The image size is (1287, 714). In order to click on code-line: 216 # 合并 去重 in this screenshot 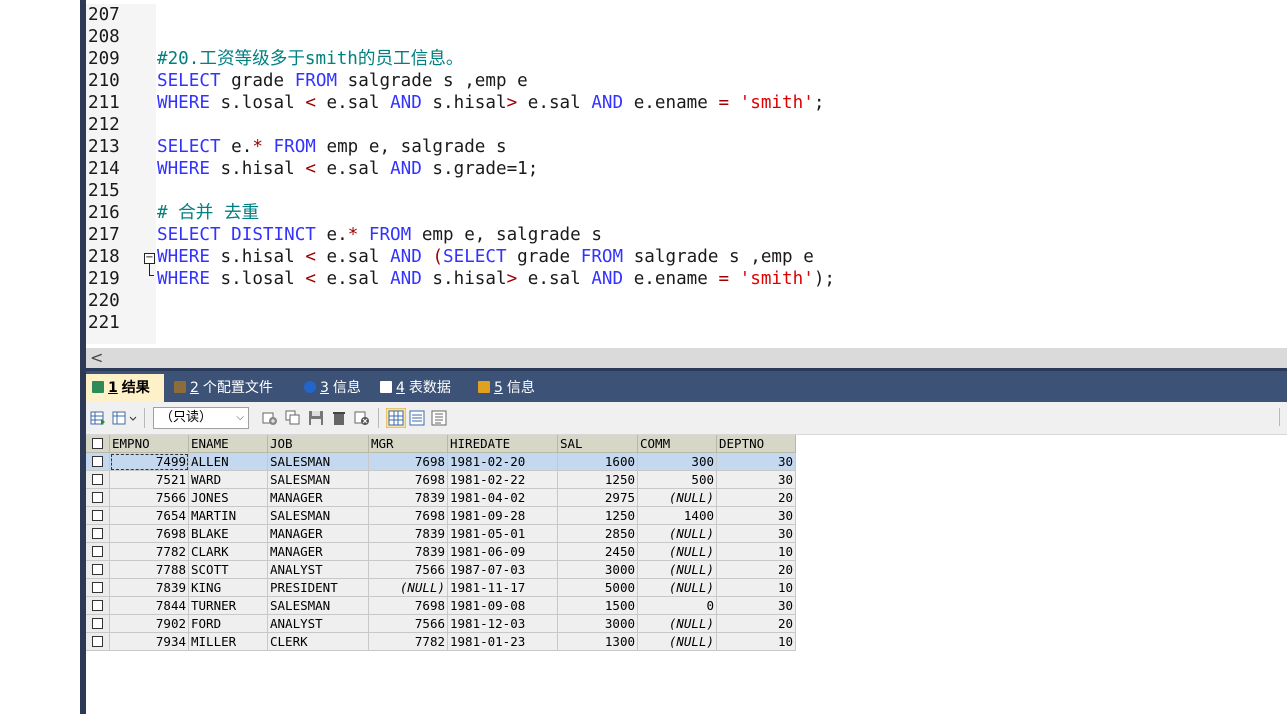, I will do `click(686, 213)`.